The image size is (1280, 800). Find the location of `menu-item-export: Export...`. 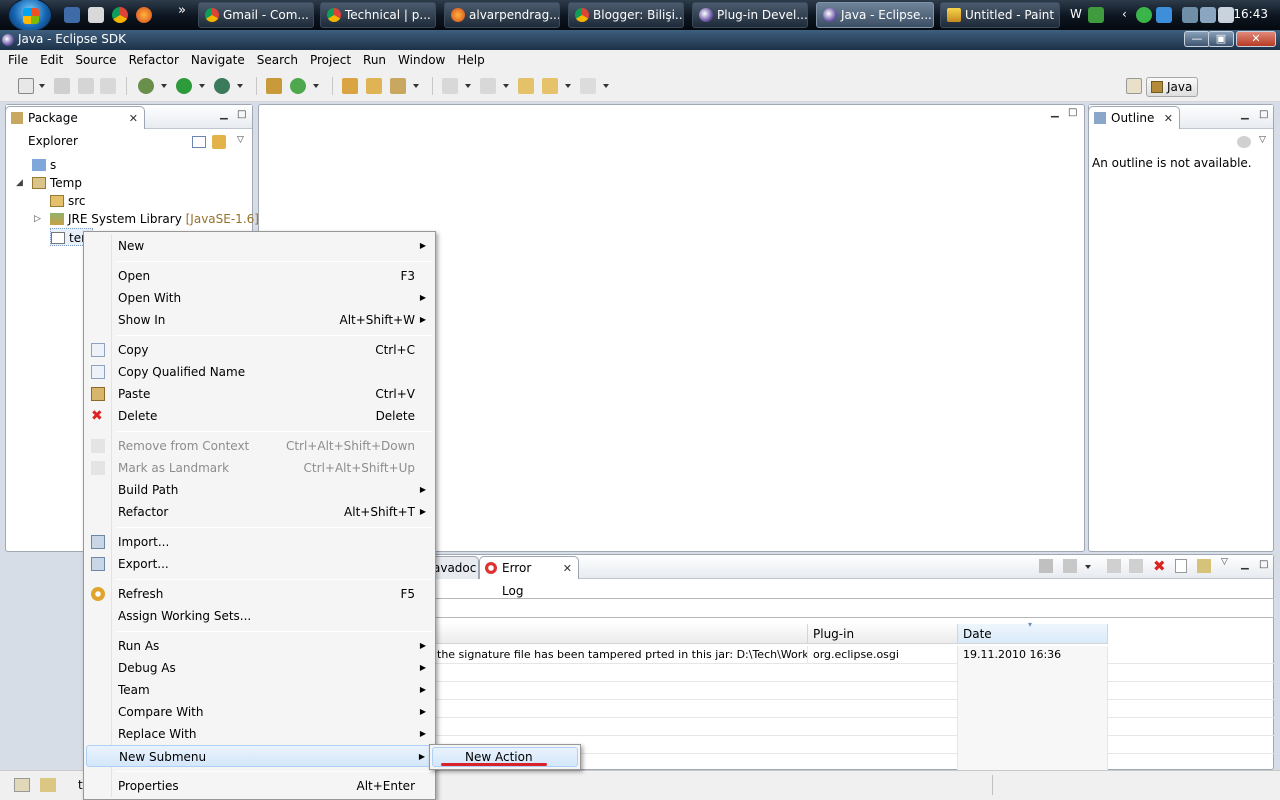

menu-item-export: Export... is located at coordinates (259, 564).